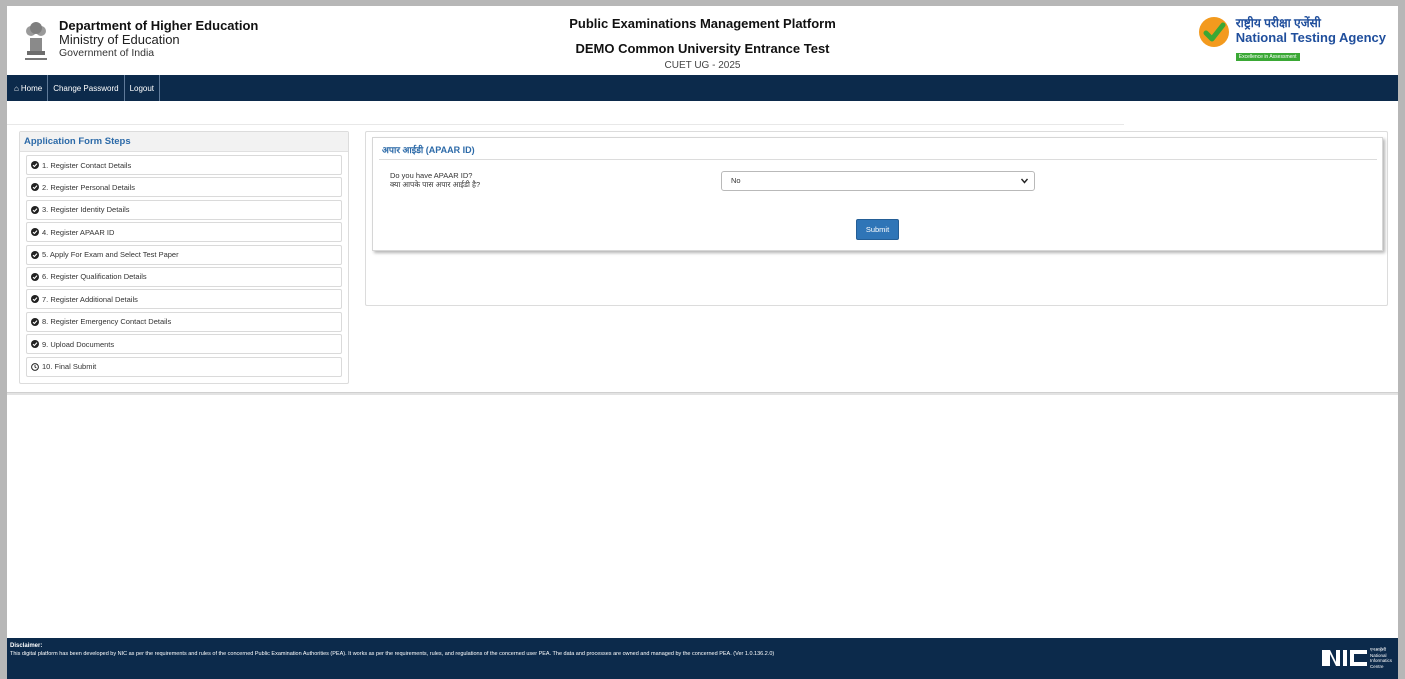  What do you see at coordinates (184, 232) in the screenshot?
I see `step-item: 4. Register APAAR ID` at bounding box center [184, 232].